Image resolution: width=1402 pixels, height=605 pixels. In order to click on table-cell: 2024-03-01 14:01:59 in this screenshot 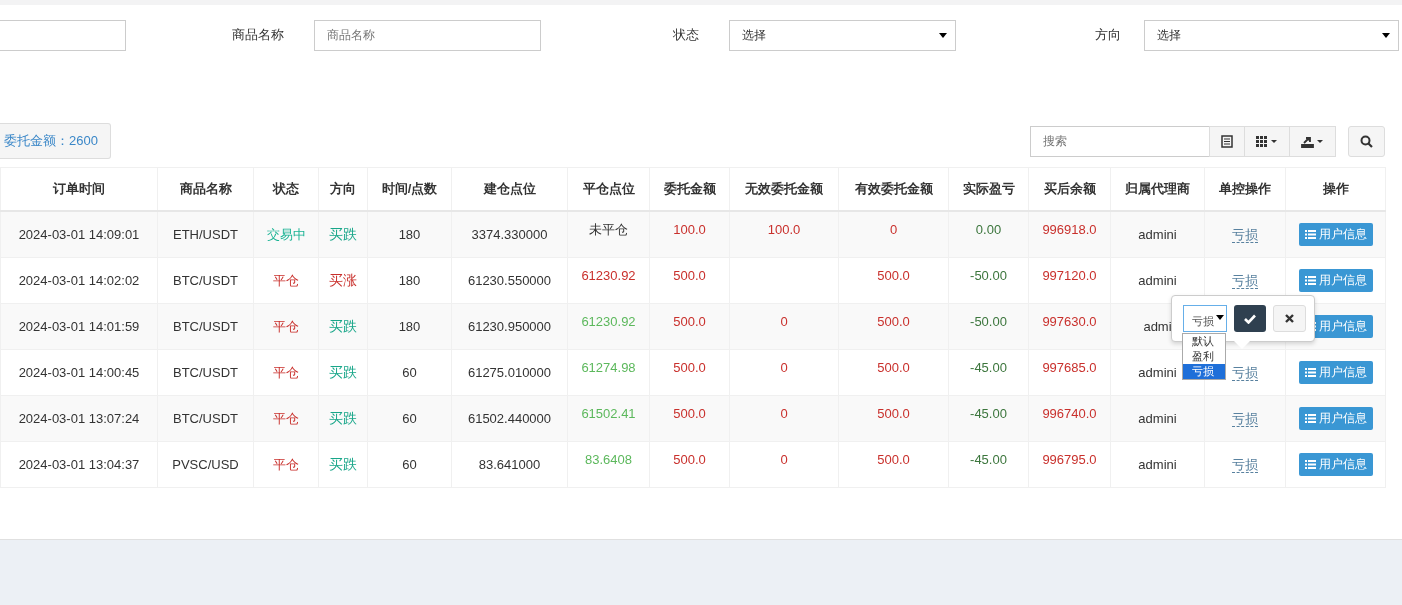, I will do `click(79, 326)`.